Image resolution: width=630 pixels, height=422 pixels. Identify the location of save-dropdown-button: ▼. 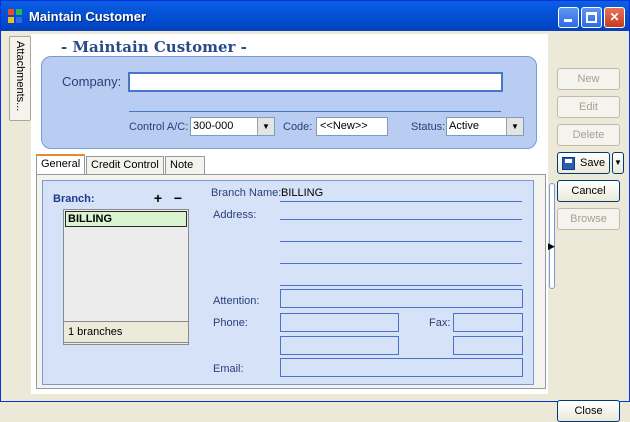
(618, 163).